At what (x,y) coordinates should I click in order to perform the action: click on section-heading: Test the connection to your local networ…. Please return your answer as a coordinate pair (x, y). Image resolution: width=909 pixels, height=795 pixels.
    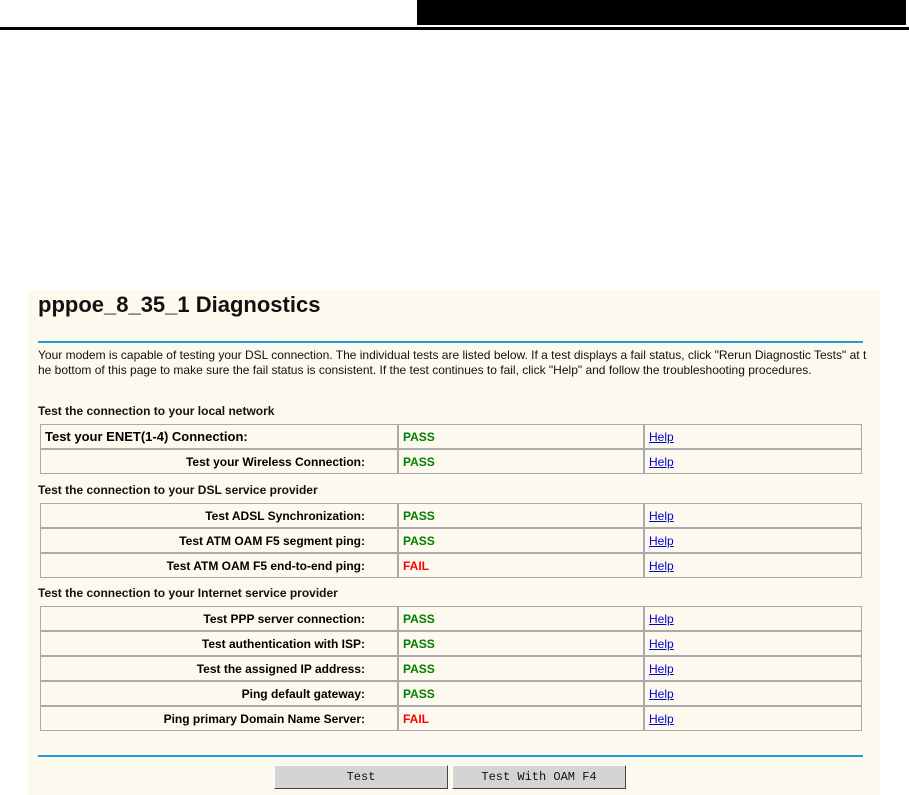
    Looking at the image, I should click on (156, 411).